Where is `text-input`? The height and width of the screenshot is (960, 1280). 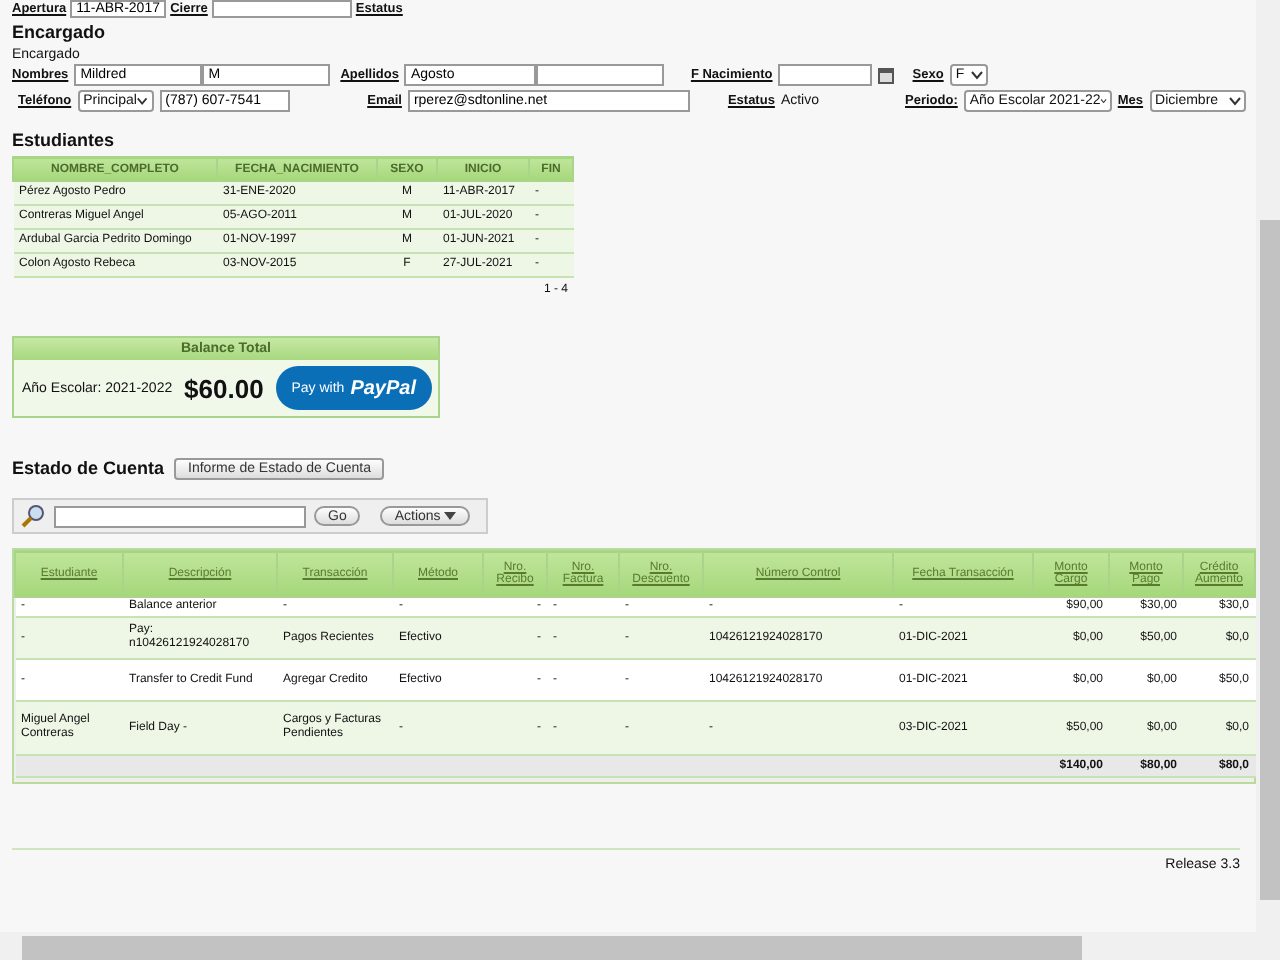 text-input is located at coordinates (281, 9).